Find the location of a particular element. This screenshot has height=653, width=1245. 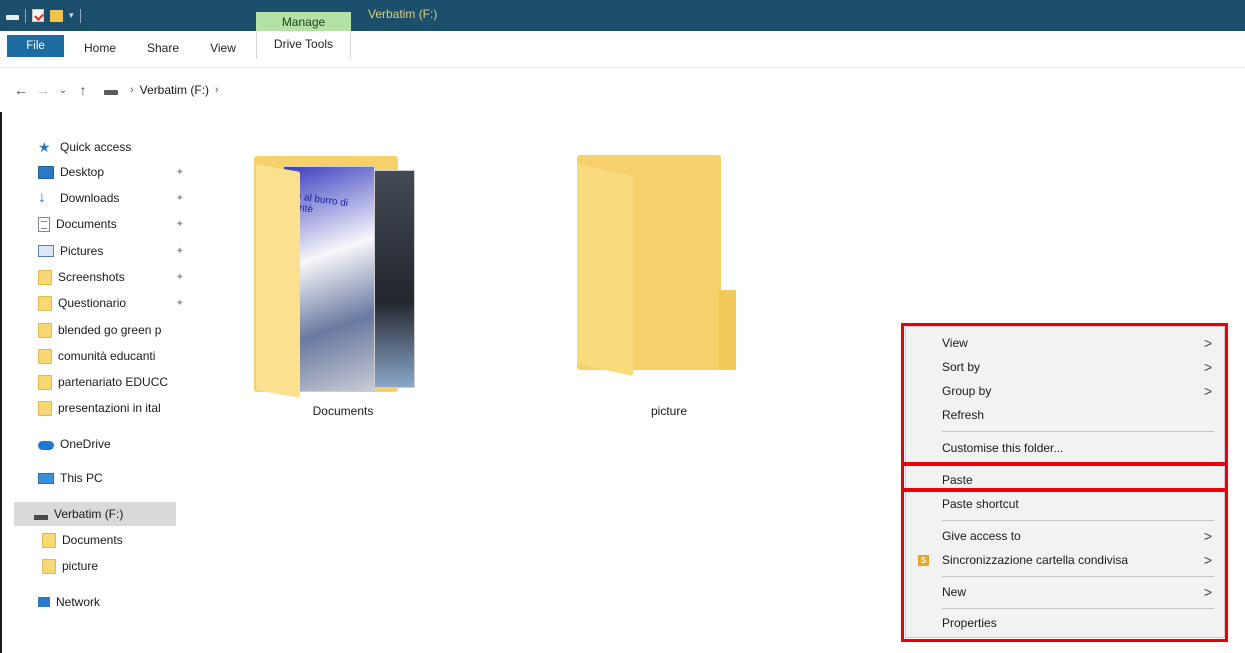

breadcrumb-verbatim: Verbatim (F:) is located at coordinates (174, 90).